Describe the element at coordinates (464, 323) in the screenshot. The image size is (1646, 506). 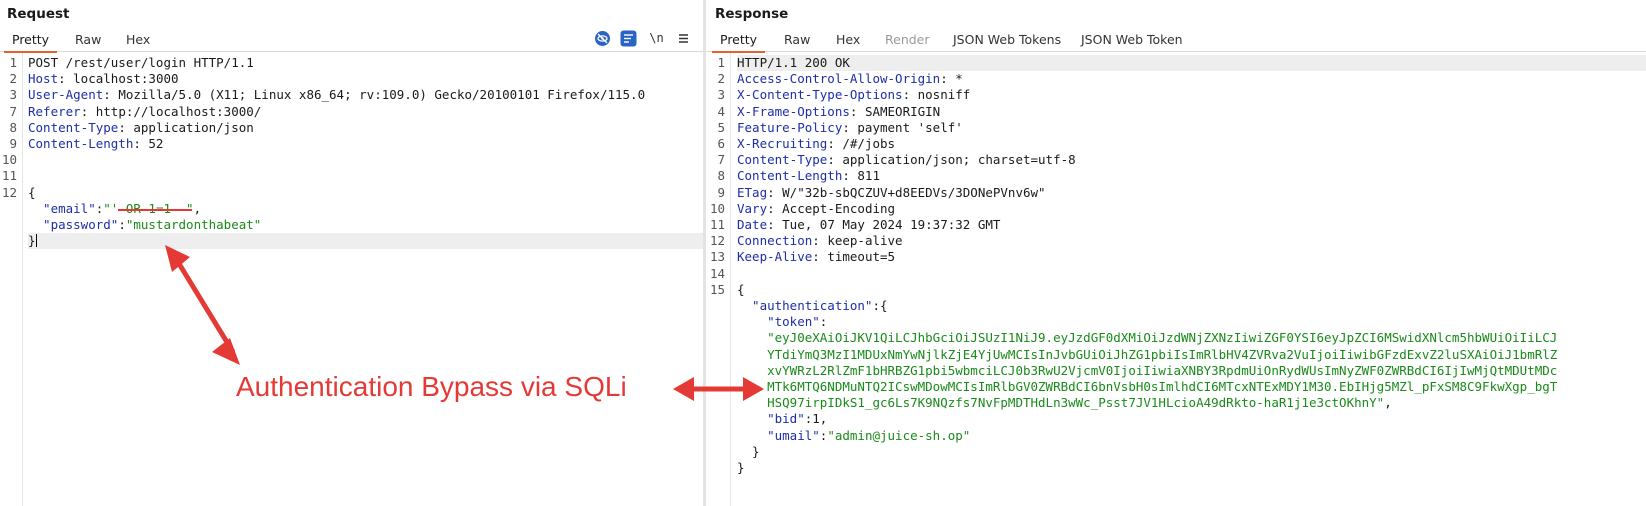
I see `annotation-arrows` at that location.